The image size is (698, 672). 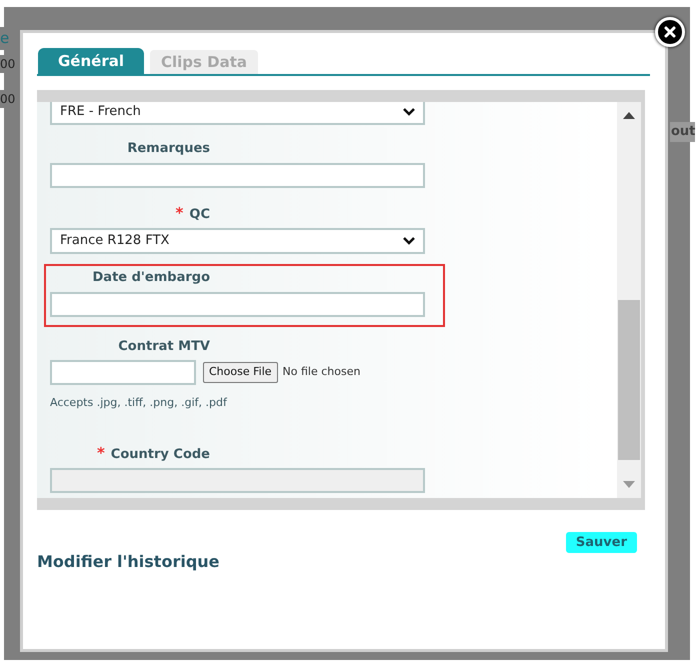 I want to click on hint-text: Accepts .jpg, .tiff, .png, .gif, .pdf, so click(x=139, y=403).